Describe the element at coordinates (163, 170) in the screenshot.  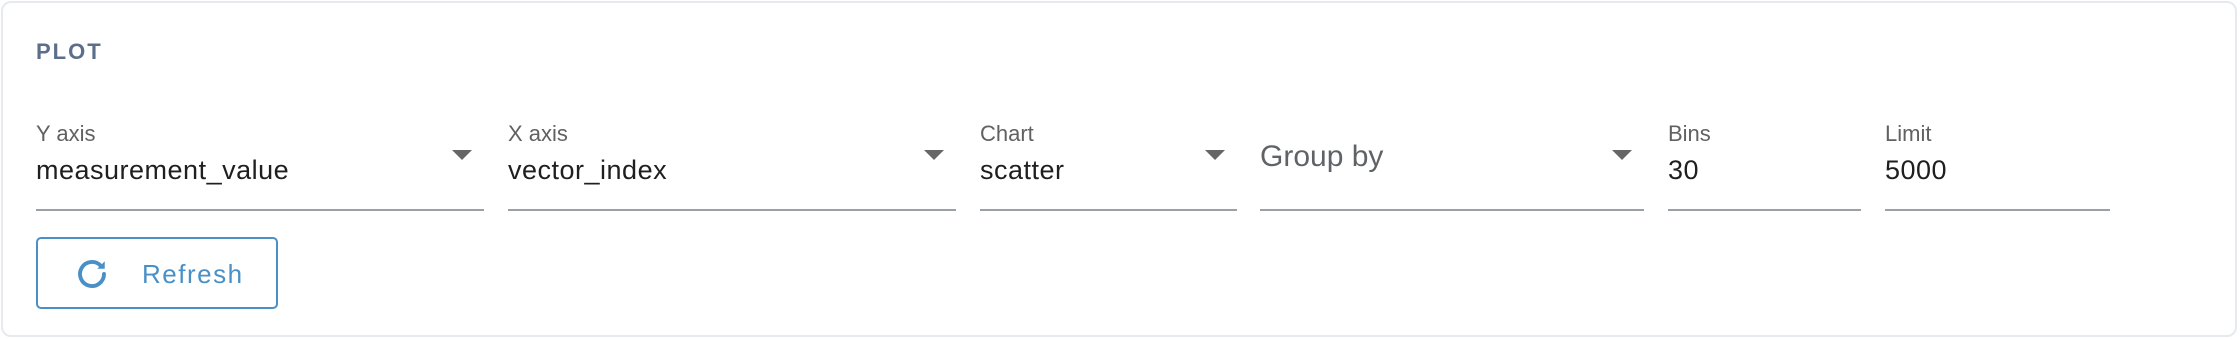
I see `y-axis-value: measurement_value` at that location.